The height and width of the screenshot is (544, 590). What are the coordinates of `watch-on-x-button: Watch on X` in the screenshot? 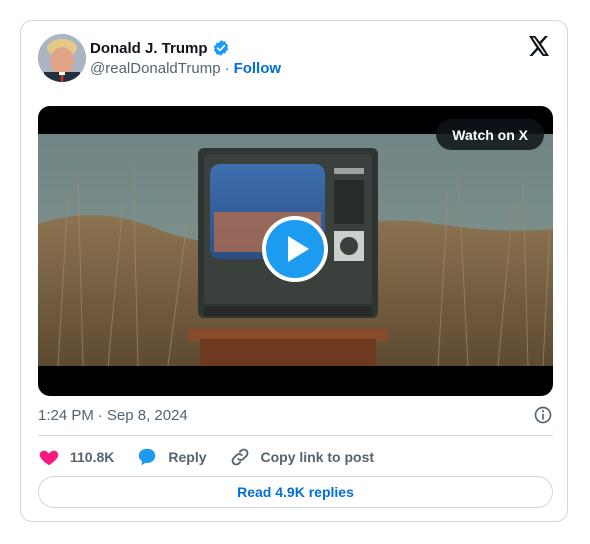 It's located at (490, 134).